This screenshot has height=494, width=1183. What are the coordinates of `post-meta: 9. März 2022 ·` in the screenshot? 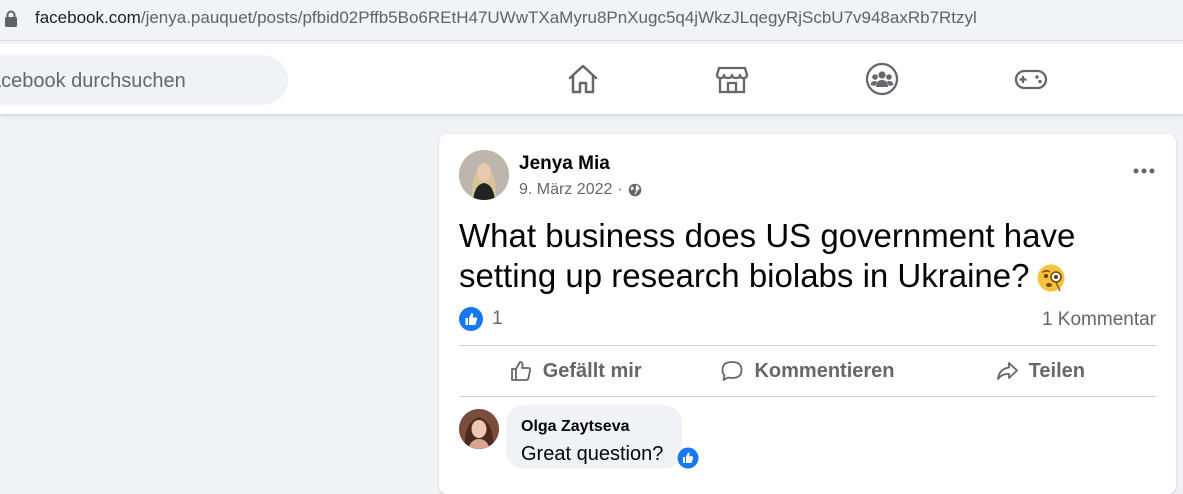 It's located at (580, 190).